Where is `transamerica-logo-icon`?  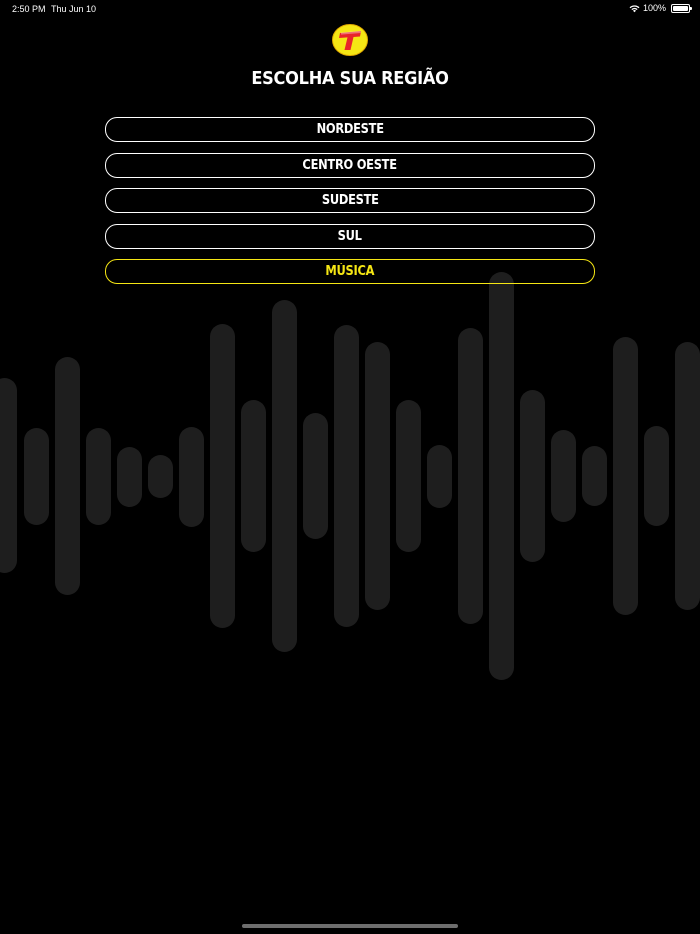 transamerica-logo-icon is located at coordinates (350, 40).